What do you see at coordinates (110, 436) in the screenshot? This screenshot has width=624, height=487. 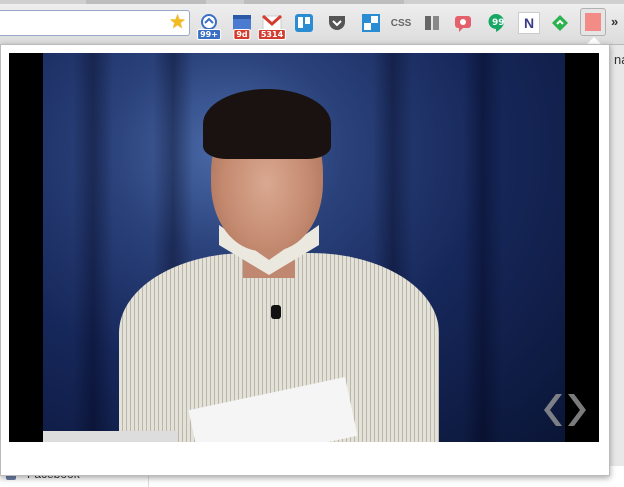 I see `podium` at bounding box center [110, 436].